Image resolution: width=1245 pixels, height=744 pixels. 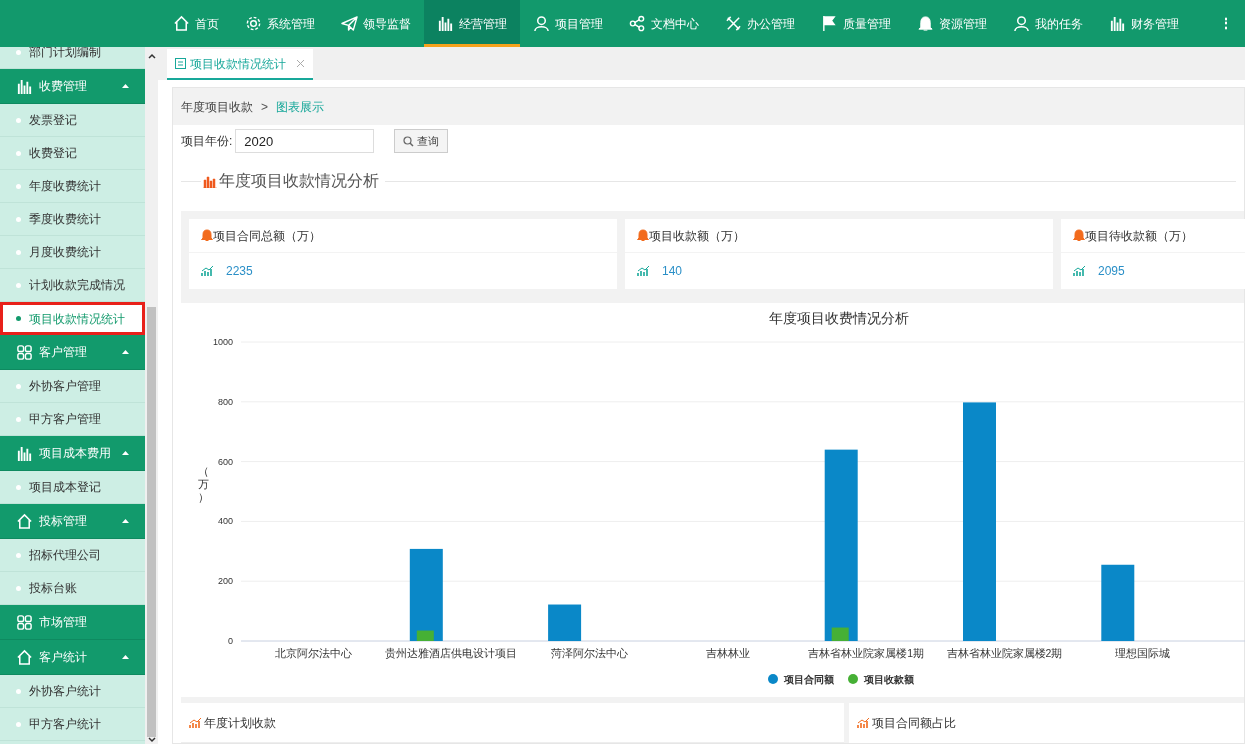 What do you see at coordinates (829, 23) in the screenshot?
I see `flag-icon` at bounding box center [829, 23].